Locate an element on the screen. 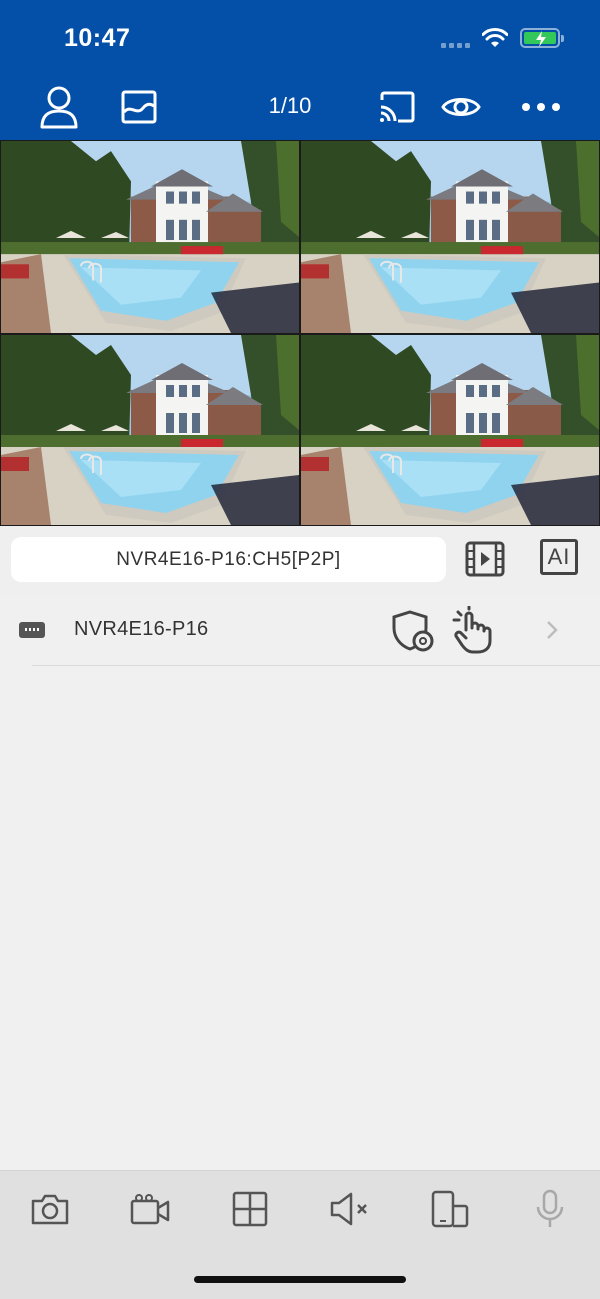  list-divider is located at coordinates (316, 665).